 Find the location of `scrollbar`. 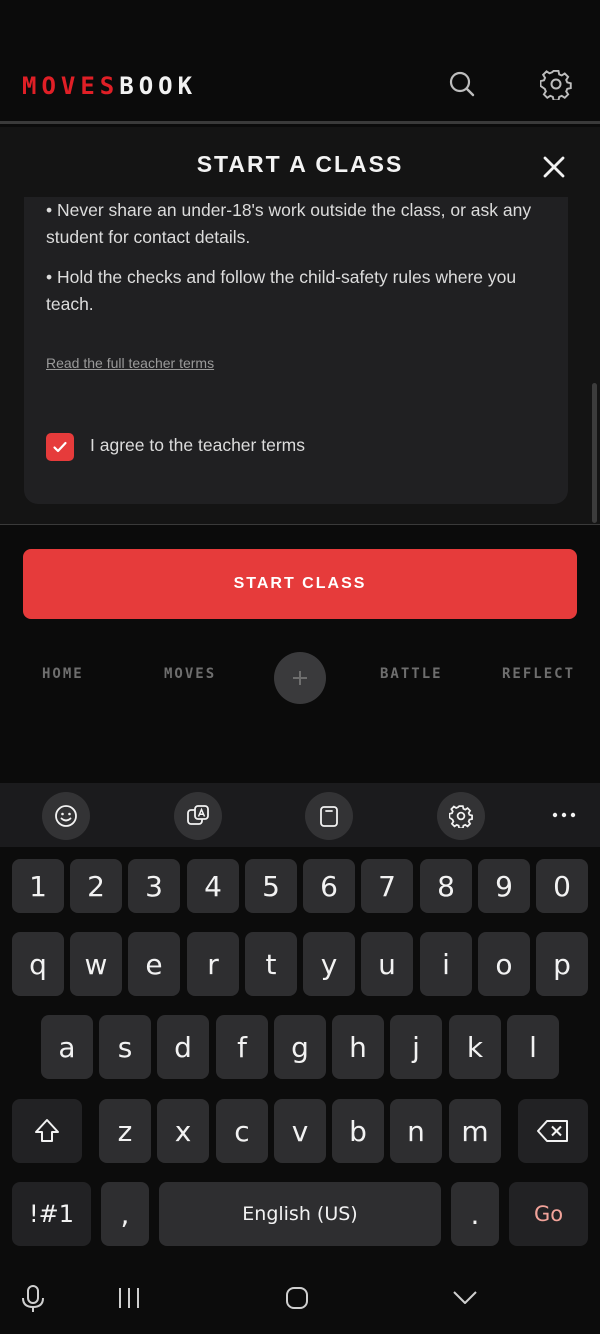

scrollbar is located at coordinates (594, 453).